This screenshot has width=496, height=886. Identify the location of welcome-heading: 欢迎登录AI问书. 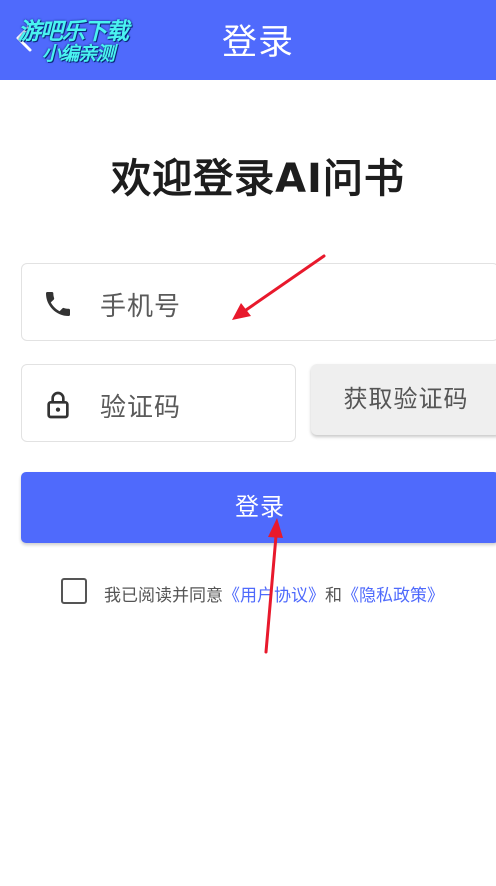
(258, 179).